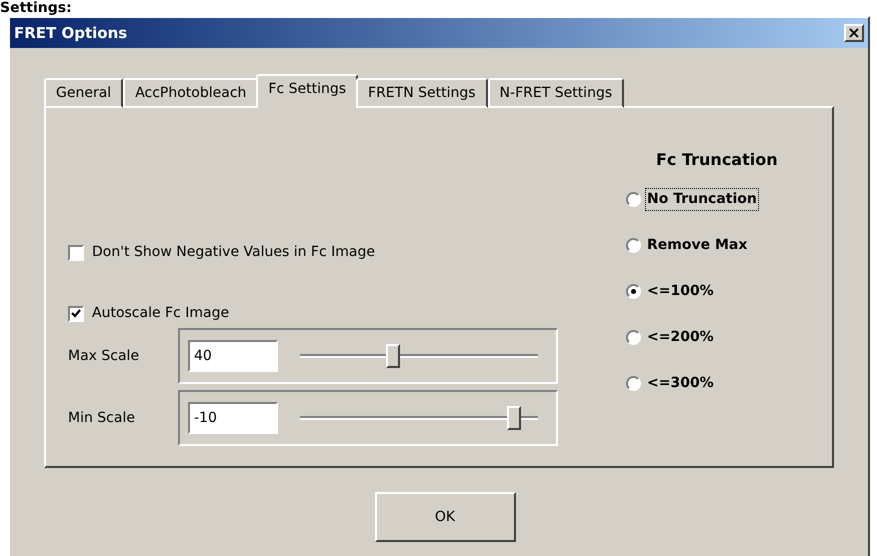  I want to click on tab: N-FRET Settings, so click(556, 93).